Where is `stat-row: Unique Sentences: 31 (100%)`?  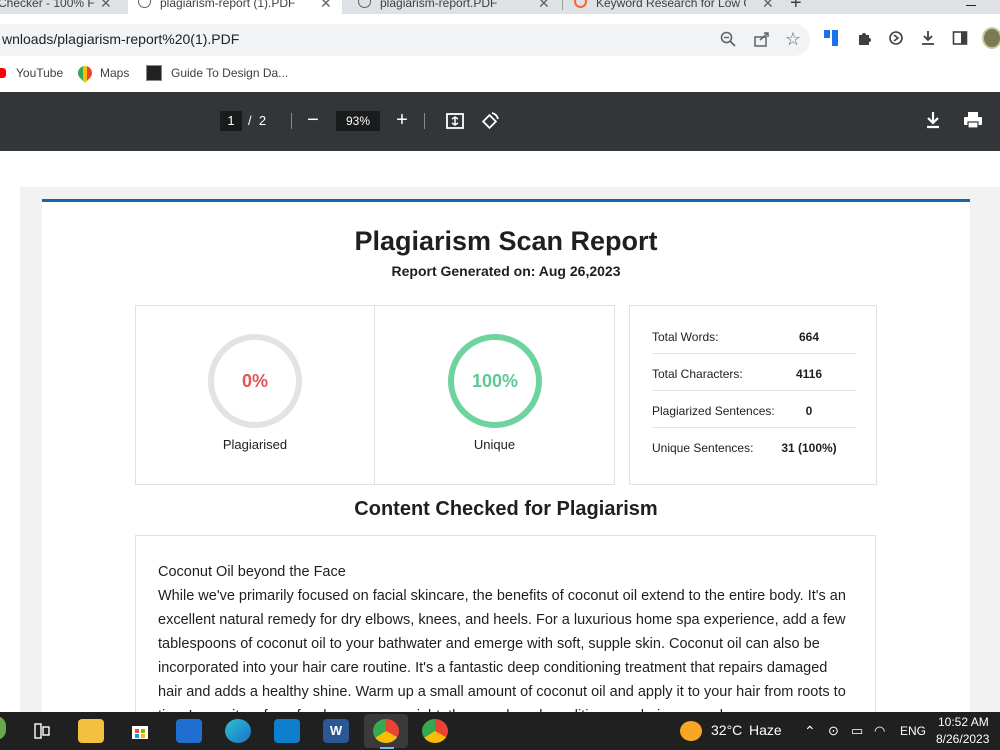 stat-row: Unique Sentences: 31 (100%) is located at coordinates (754, 446).